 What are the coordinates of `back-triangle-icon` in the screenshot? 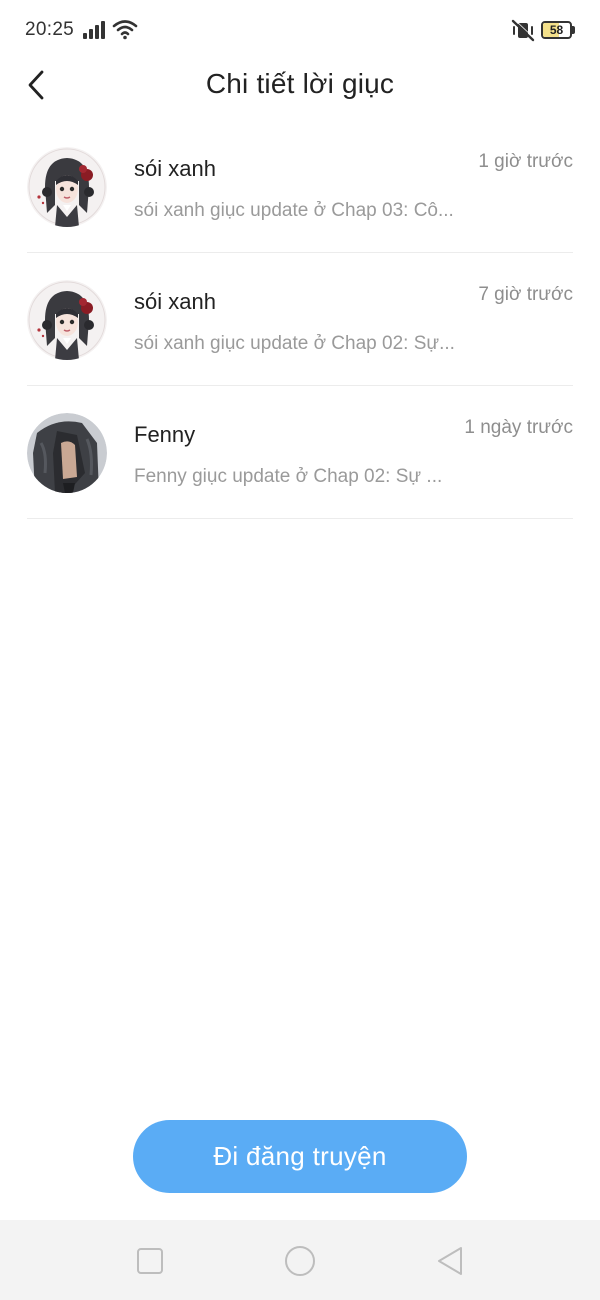 It's located at (451, 1261).